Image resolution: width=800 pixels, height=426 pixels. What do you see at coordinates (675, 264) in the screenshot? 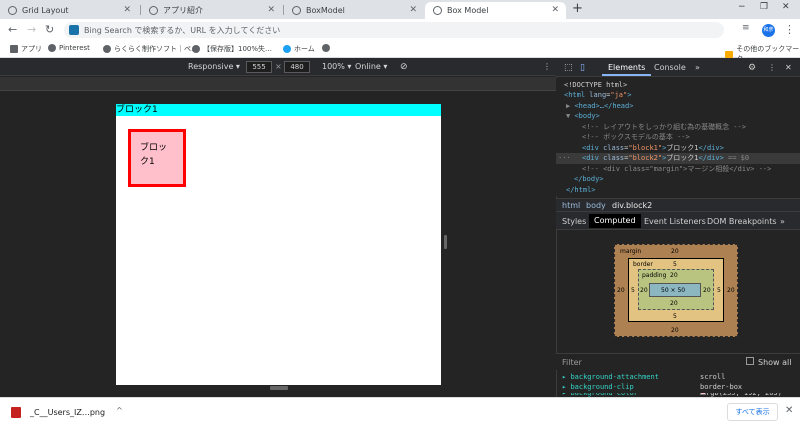
I see `border-top-value: 5` at bounding box center [675, 264].